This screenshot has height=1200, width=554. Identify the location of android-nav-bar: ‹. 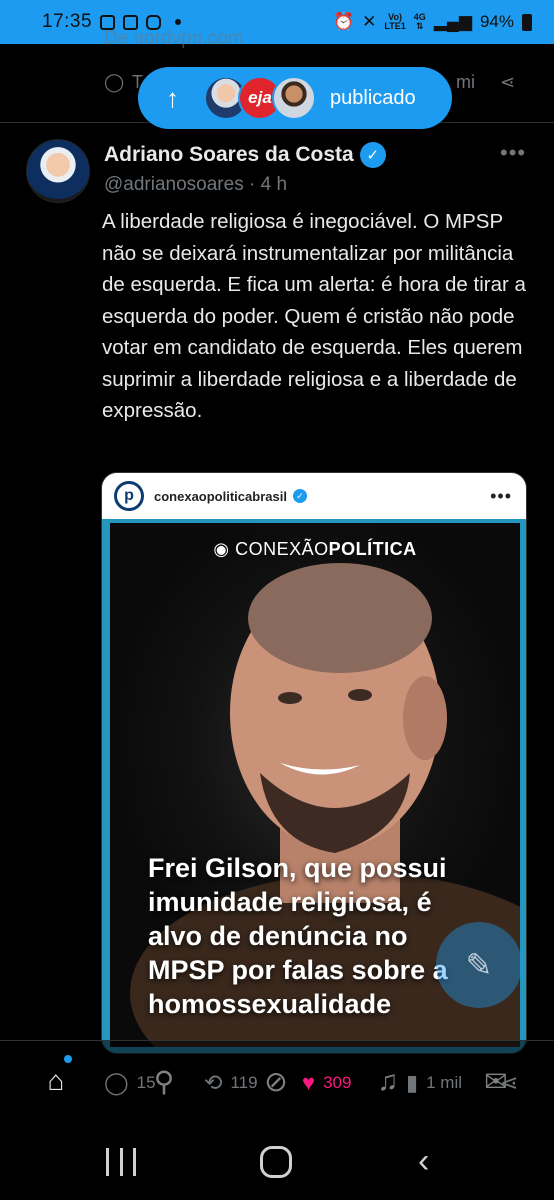
(277, 1163).